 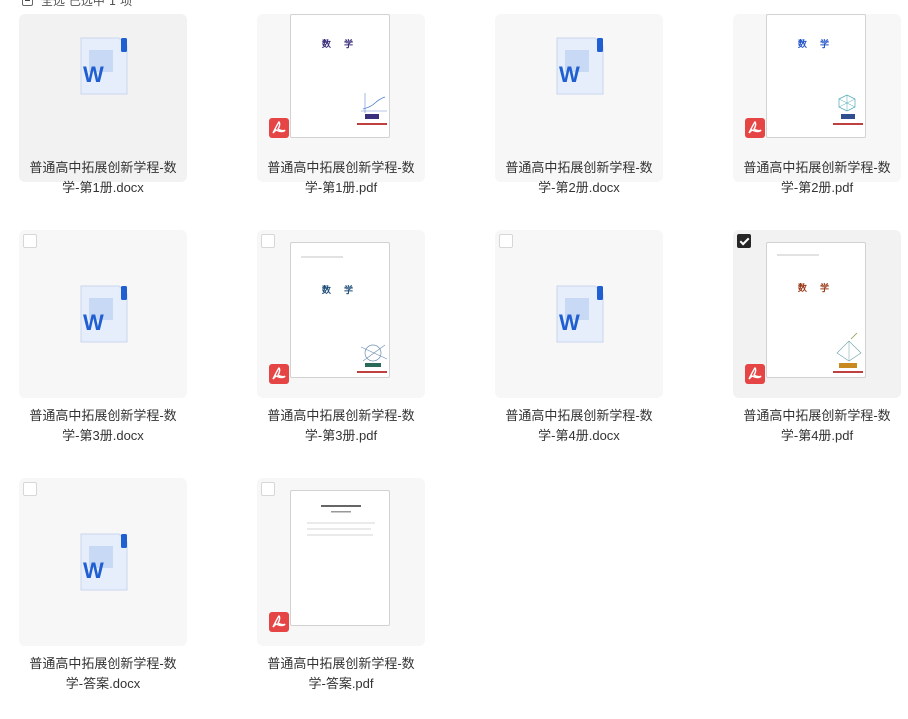 I want to click on selection-toolbar: 全选 已选中 1 项, so click(x=77, y=4).